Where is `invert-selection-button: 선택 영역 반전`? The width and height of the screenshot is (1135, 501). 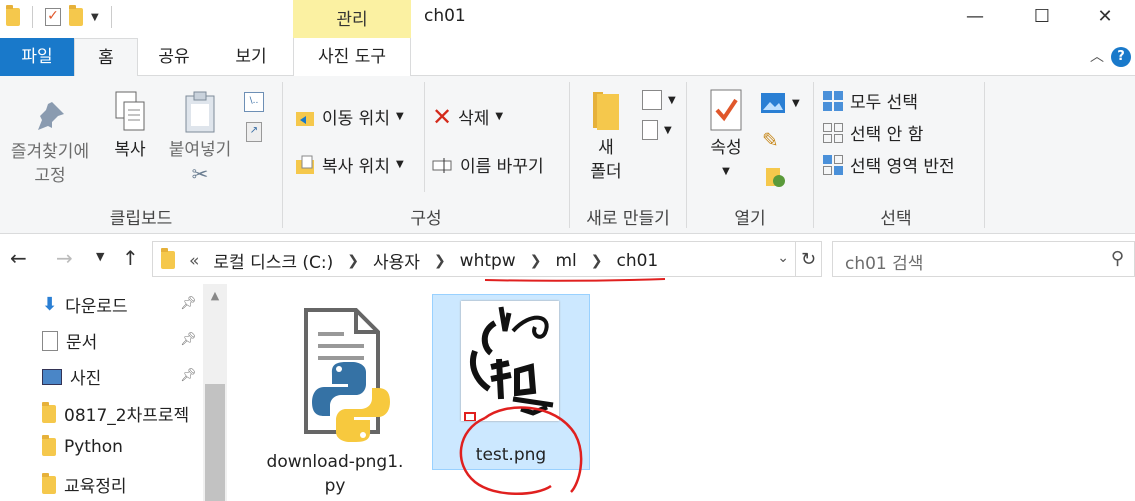 invert-selection-button: 선택 영역 반전 is located at coordinates (888, 164).